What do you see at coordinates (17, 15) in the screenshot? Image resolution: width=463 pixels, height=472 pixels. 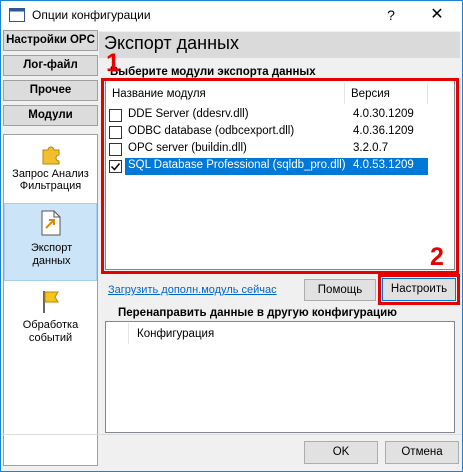 I see `app-icon` at bounding box center [17, 15].